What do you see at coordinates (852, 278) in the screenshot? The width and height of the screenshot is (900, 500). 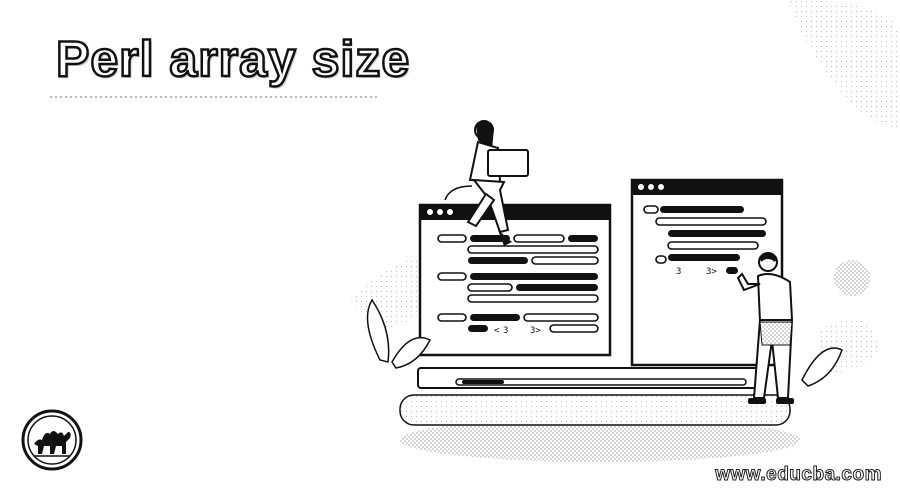 I see `background-circle` at bounding box center [852, 278].